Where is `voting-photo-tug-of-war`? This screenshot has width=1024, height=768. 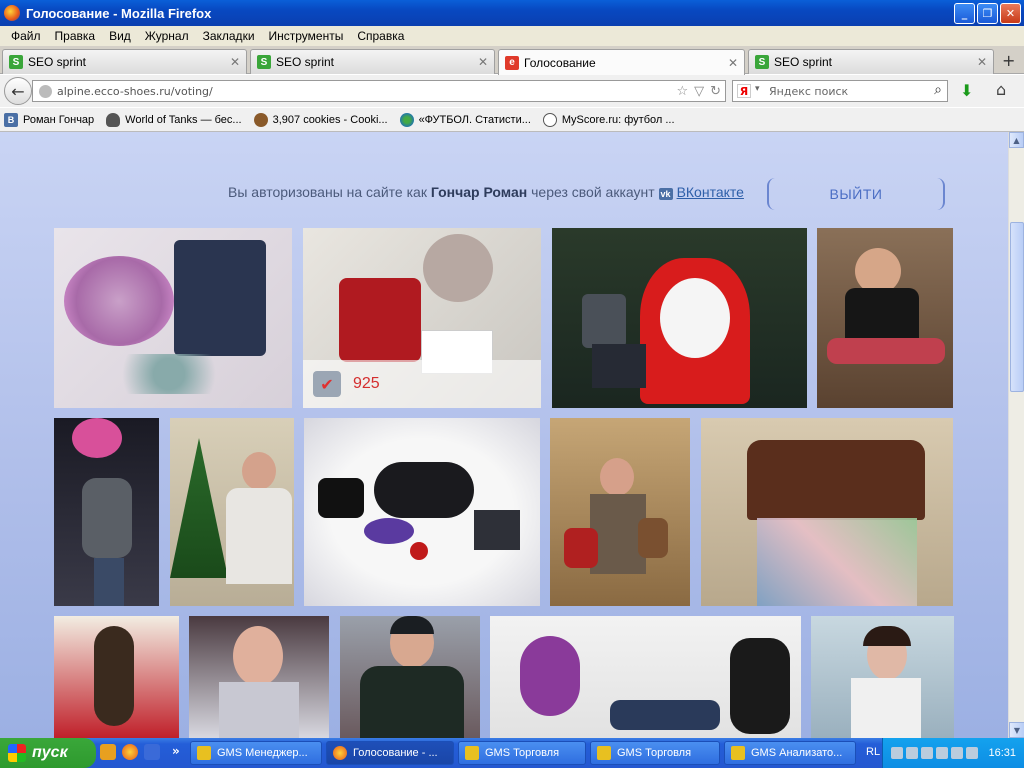
voting-photo-tug-of-war is located at coordinates (645, 677).